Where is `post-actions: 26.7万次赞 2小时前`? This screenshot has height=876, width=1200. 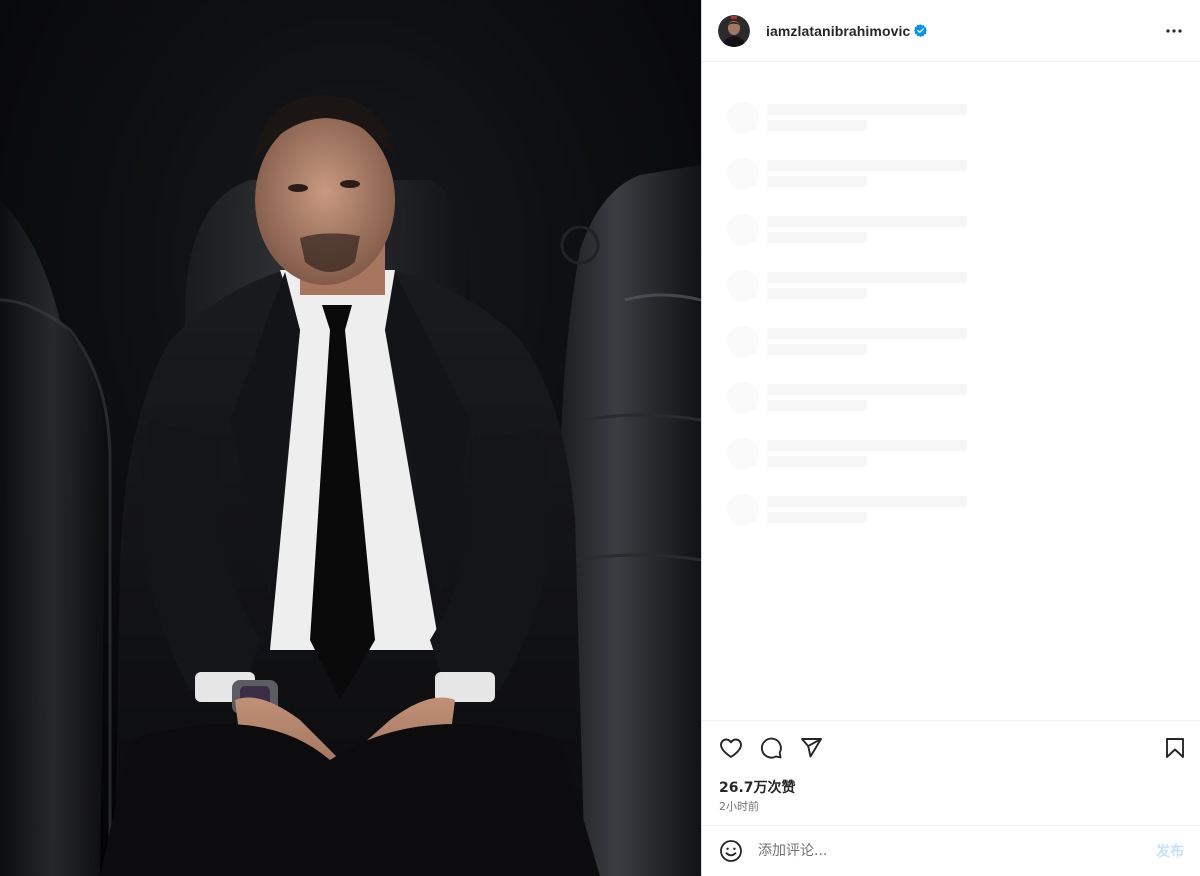
post-actions: 26.7万次赞 2小时前 is located at coordinates (951, 772).